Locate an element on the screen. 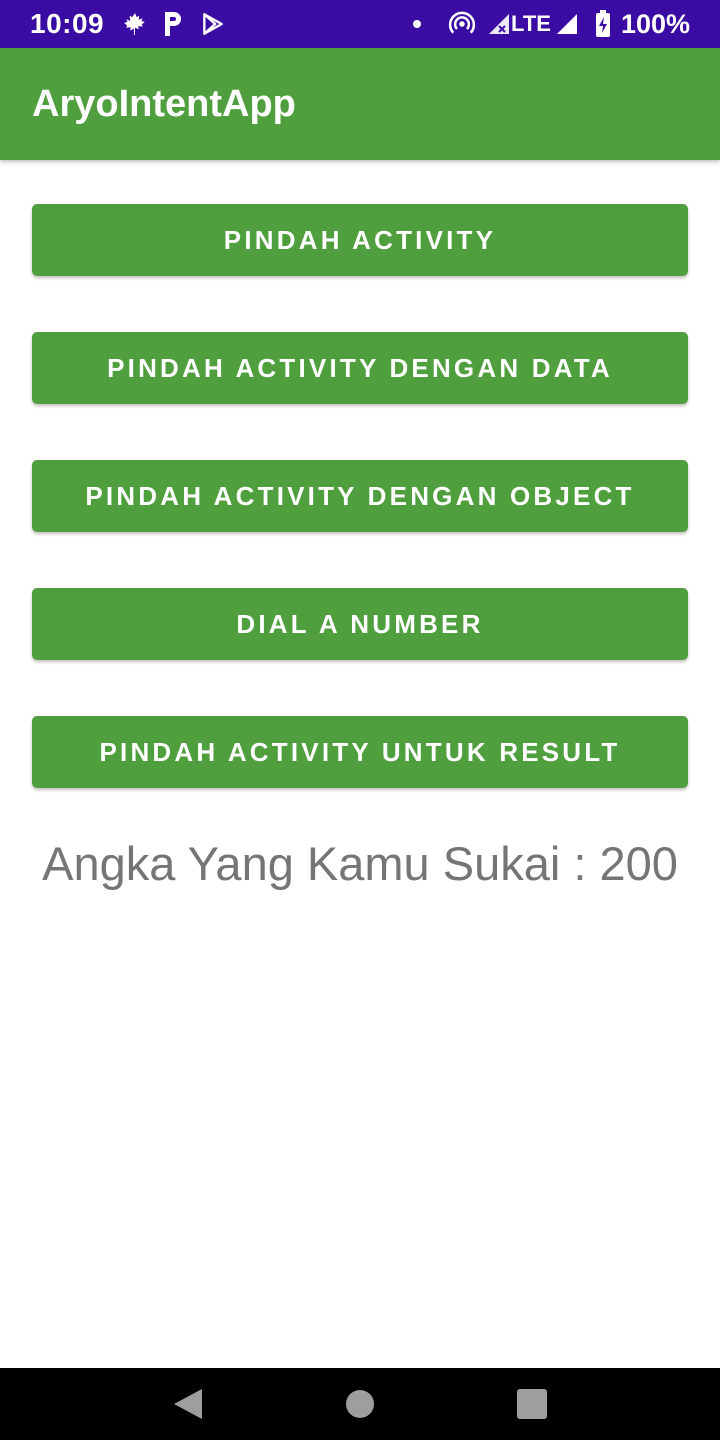 This screenshot has height=1440, width=720. network-type: LTE is located at coordinates (531, 23).